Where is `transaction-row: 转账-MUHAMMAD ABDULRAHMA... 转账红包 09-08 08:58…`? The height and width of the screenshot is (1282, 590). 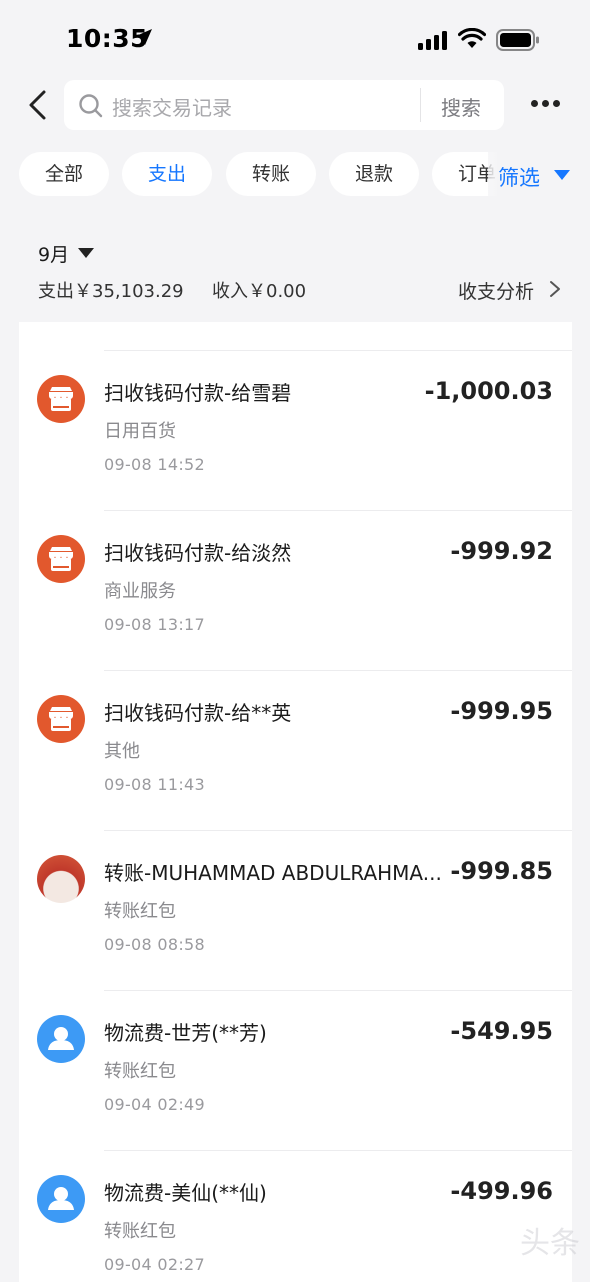 transaction-row: 转账-MUHAMMAD ABDULRAHMA... 转账红包 09-08 08:58… is located at coordinates (295, 911).